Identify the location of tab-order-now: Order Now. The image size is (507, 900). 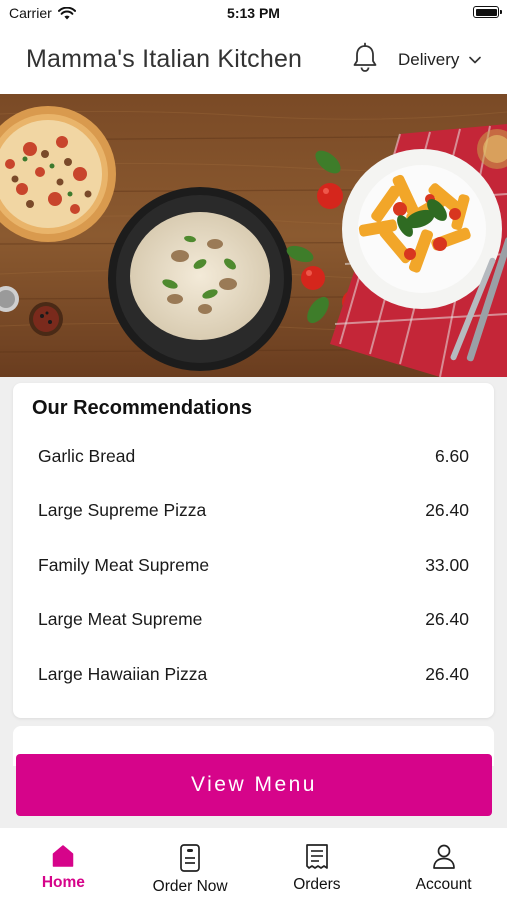
(190, 864).